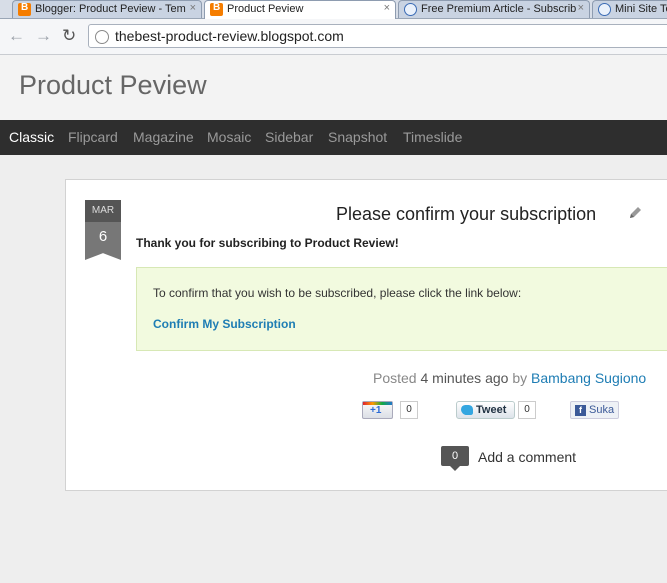 The width and height of the screenshot is (667, 583). What do you see at coordinates (110, 9) in the screenshot?
I see `tab-label: Blogger: Product Peview - Tem` at bounding box center [110, 9].